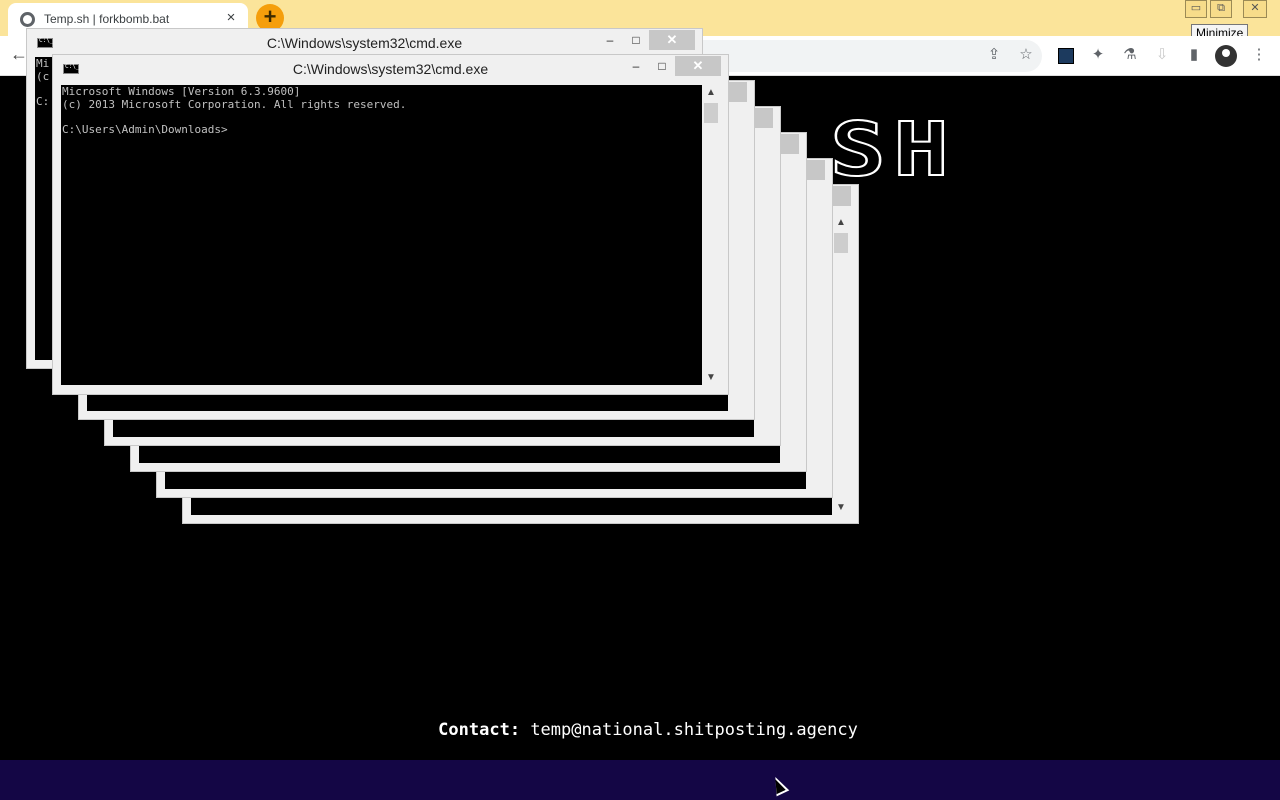 The height and width of the screenshot is (800, 1280). What do you see at coordinates (1226, 56) in the screenshot?
I see `profile-avatar` at bounding box center [1226, 56].